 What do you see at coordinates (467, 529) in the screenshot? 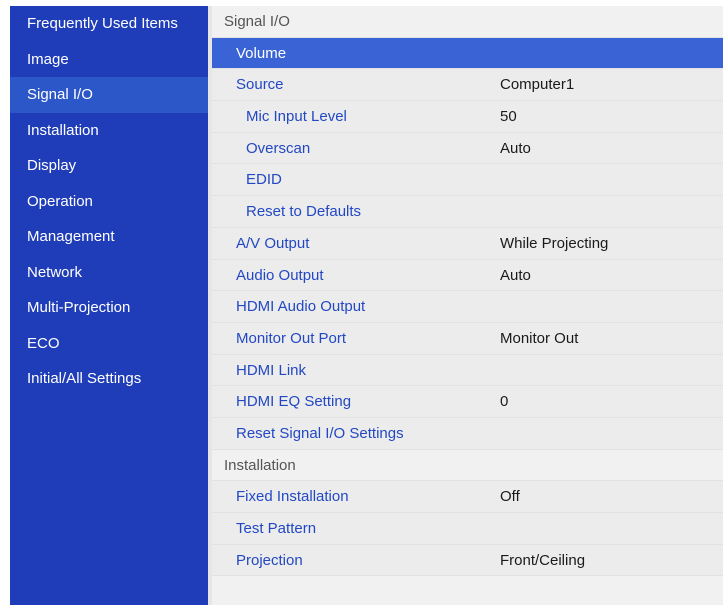
I see `menu-row-test-pattern: Test Pattern` at bounding box center [467, 529].